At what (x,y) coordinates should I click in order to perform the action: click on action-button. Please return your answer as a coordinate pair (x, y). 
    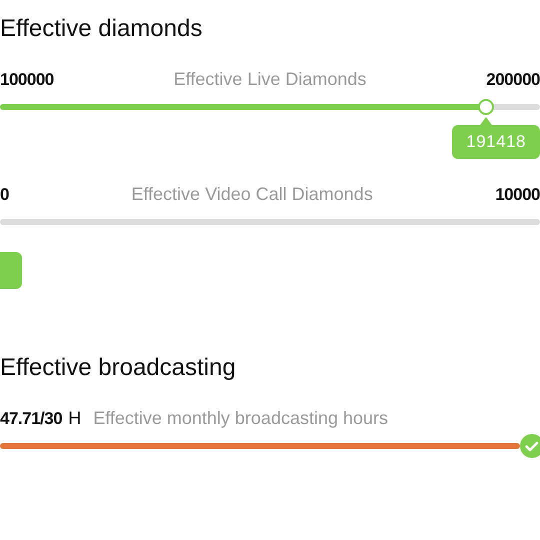
    Looking at the image, I should click on (11, 270).